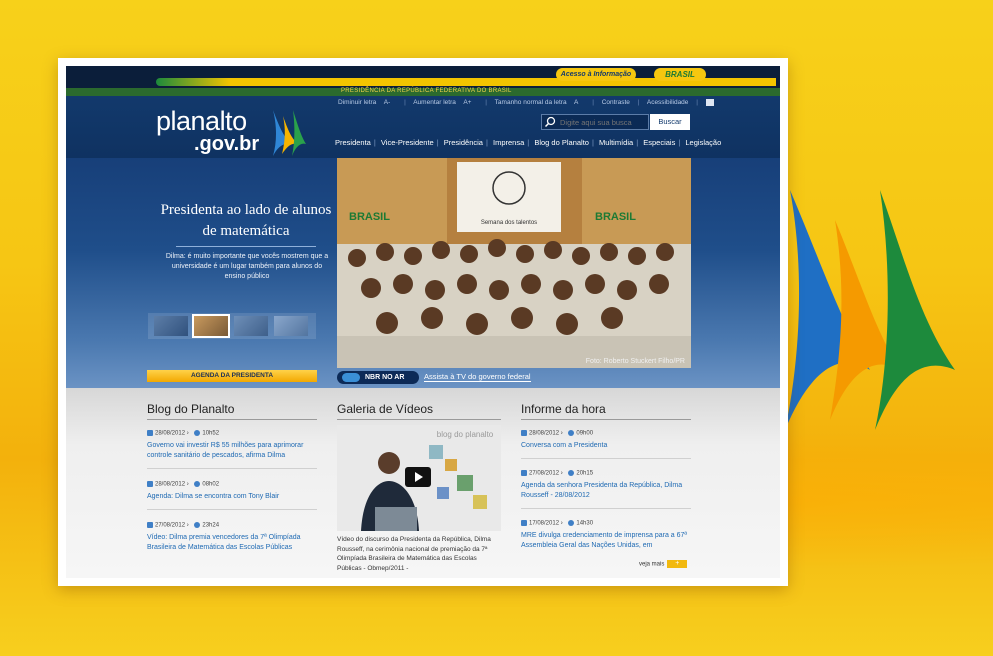  Describe the element at coordinates (677, 564) in the screenshot. I see `plus-icon: +` at that location.